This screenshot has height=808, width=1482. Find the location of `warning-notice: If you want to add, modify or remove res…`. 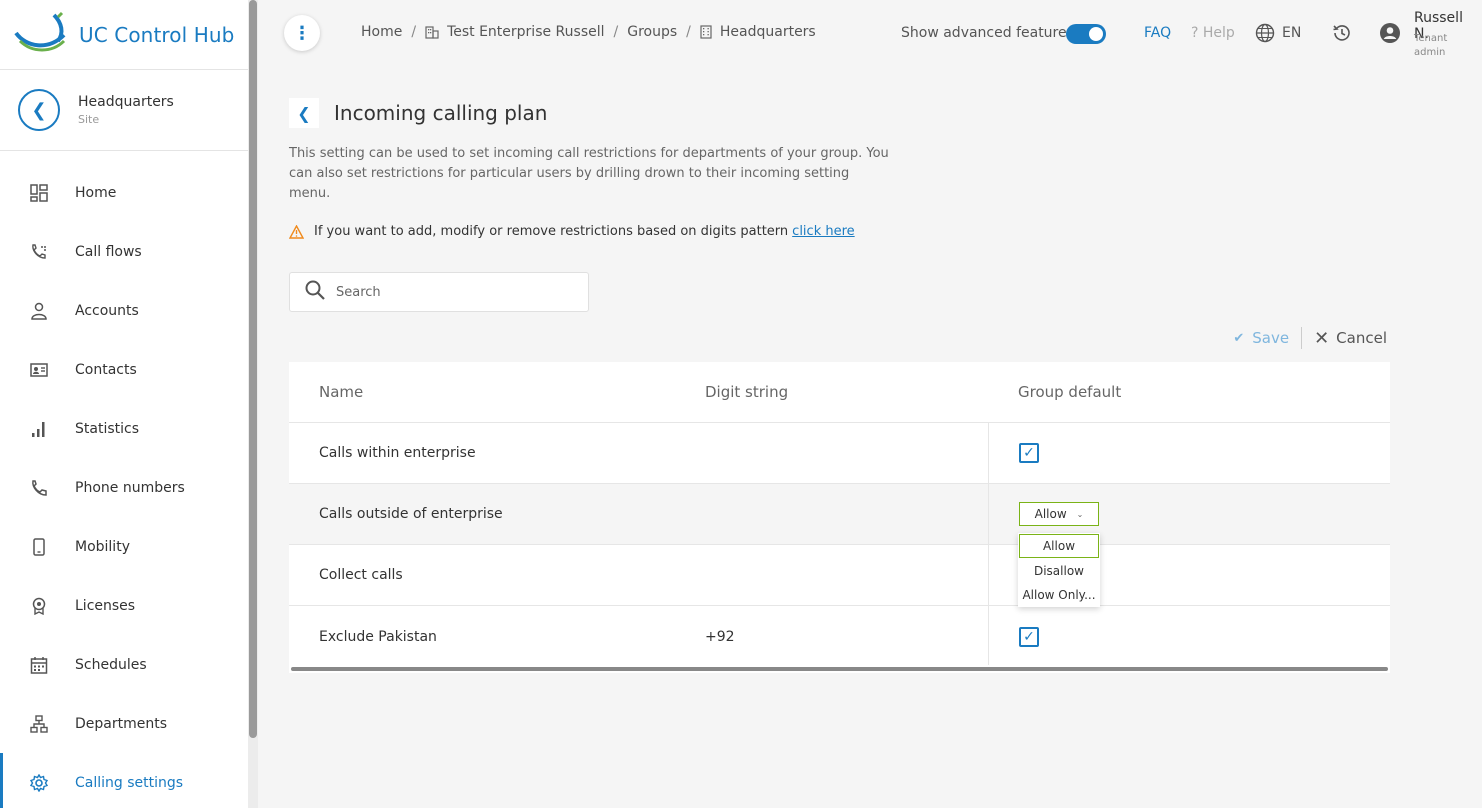

warning-notice: If you want to add, modify or remove res… is located at coordinates (572, 231).